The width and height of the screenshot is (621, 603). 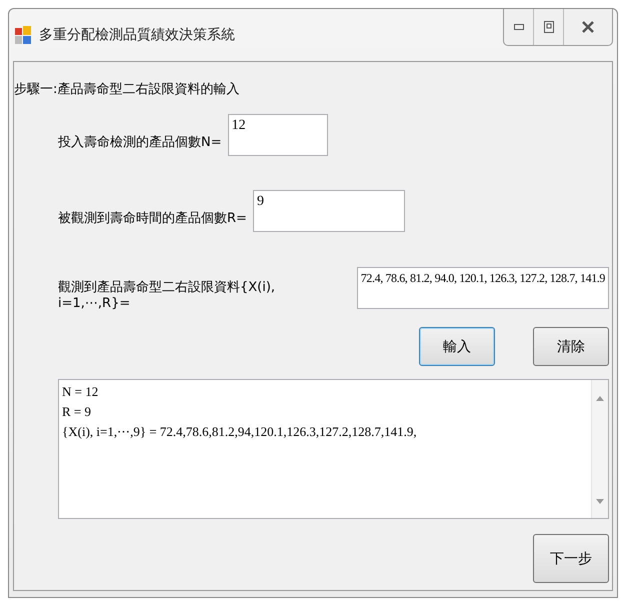 I want to click on scroll-down-icon, so click(x=600, y=501).